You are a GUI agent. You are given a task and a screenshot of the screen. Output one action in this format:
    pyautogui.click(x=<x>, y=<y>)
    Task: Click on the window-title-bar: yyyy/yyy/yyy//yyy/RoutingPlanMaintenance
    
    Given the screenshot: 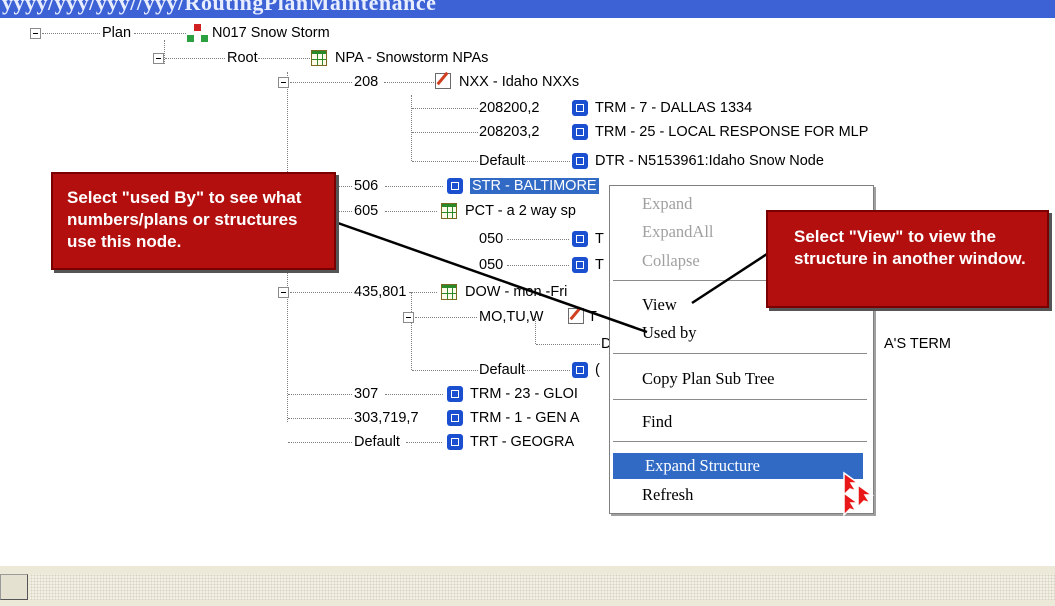 What is the action you would take?
    pyautogui.click(x=527, y=9)
    